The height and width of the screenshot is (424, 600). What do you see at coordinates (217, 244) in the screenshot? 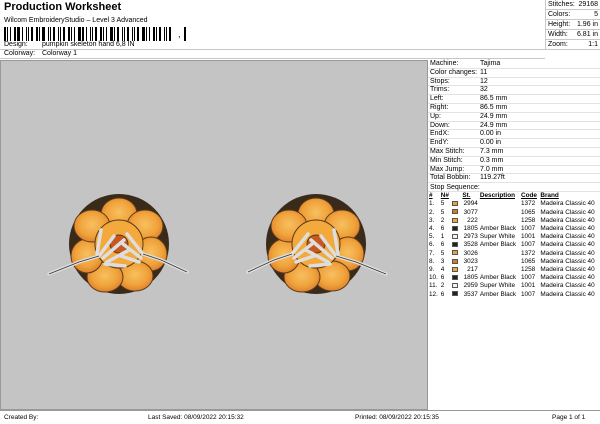
I see `design-preview-svg` at bounding box center [217, 244].